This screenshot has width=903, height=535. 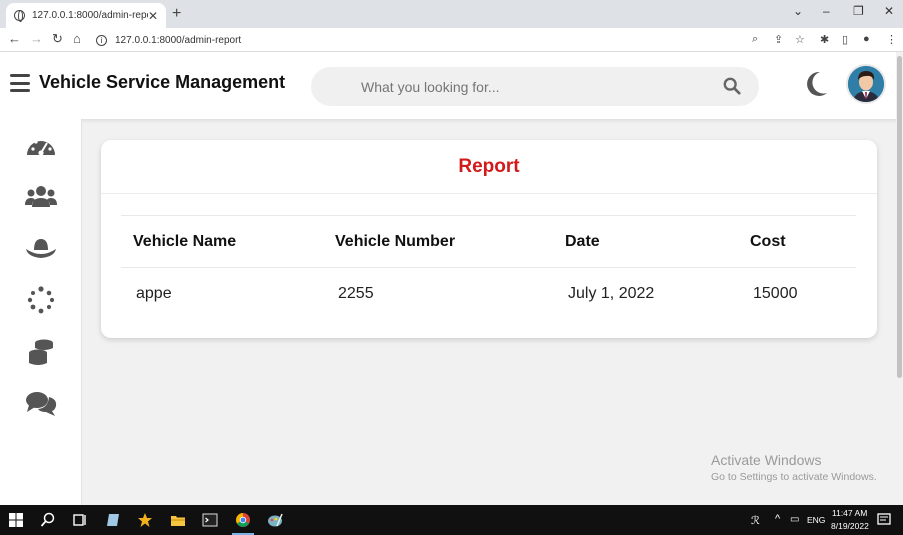 I want to click on table-row: appe 2255 July 1, 2022 15000, so click(x=488, y=293).